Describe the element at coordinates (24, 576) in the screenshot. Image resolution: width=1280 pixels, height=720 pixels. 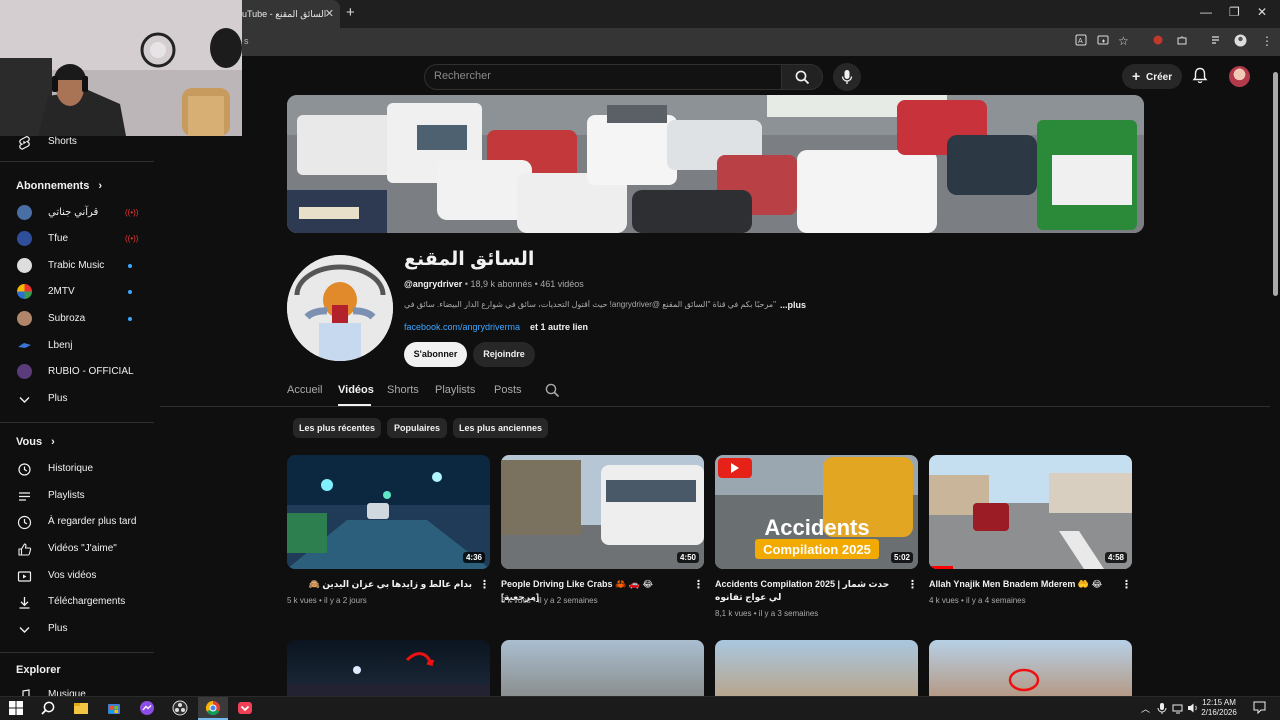
I see `your-videos-icon` at that location.